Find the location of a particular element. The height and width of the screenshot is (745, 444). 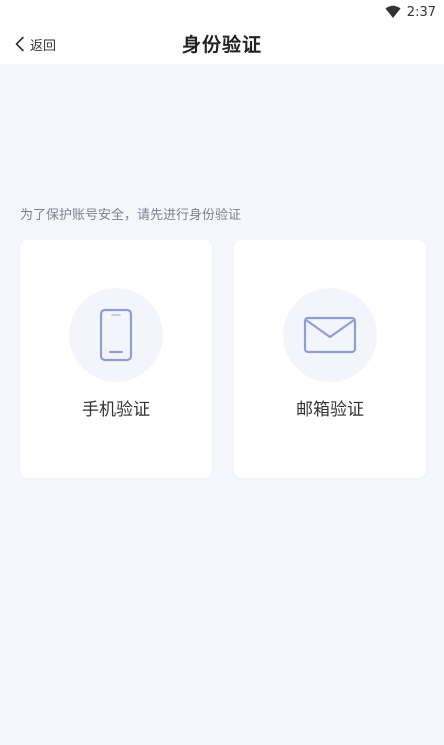

mail-icon-circle is located at coordinates (330, 335).